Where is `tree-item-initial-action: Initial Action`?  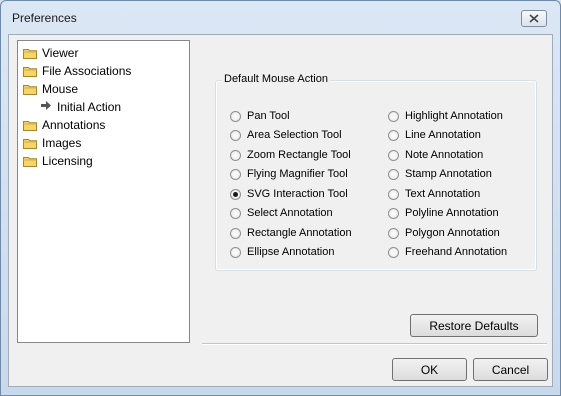 tree-item-initial-action: Initial Action is located at coordinates (81, 107).